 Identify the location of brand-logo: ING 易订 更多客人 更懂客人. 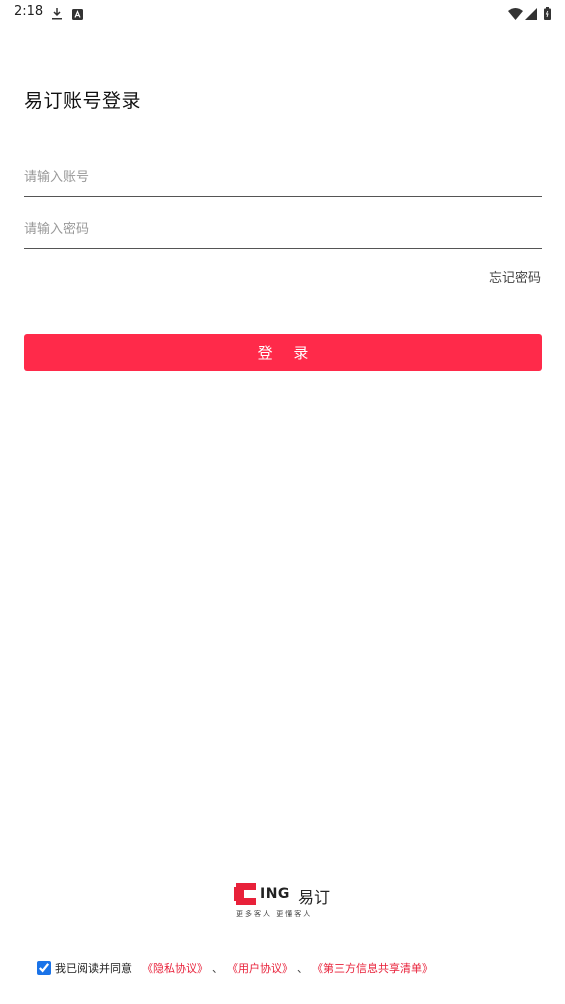
(284, 903).